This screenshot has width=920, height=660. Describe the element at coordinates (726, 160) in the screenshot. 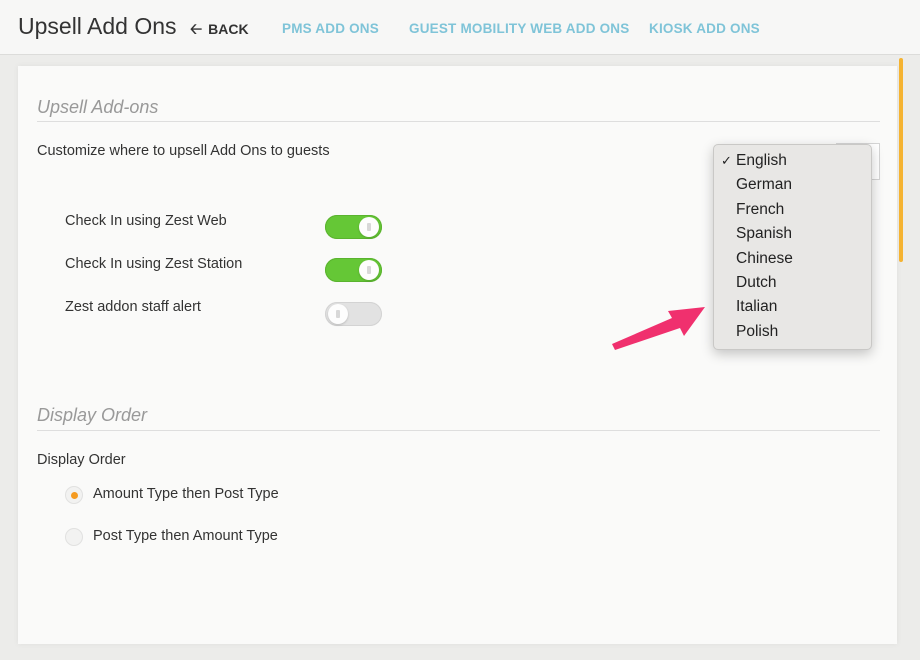

I see `checkmark-icon: ✓` at that location.